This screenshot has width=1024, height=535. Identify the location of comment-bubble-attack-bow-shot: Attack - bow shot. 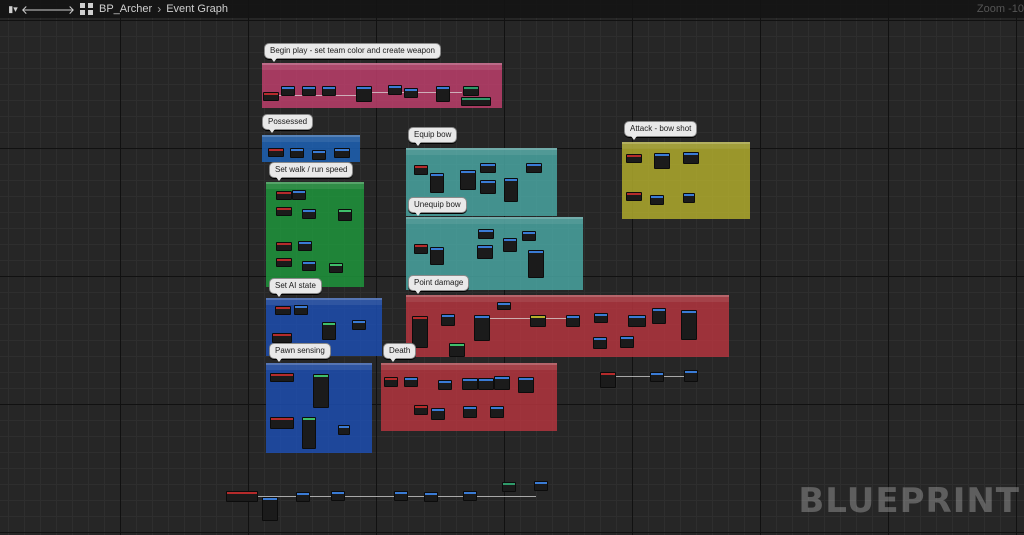
(661, 130).